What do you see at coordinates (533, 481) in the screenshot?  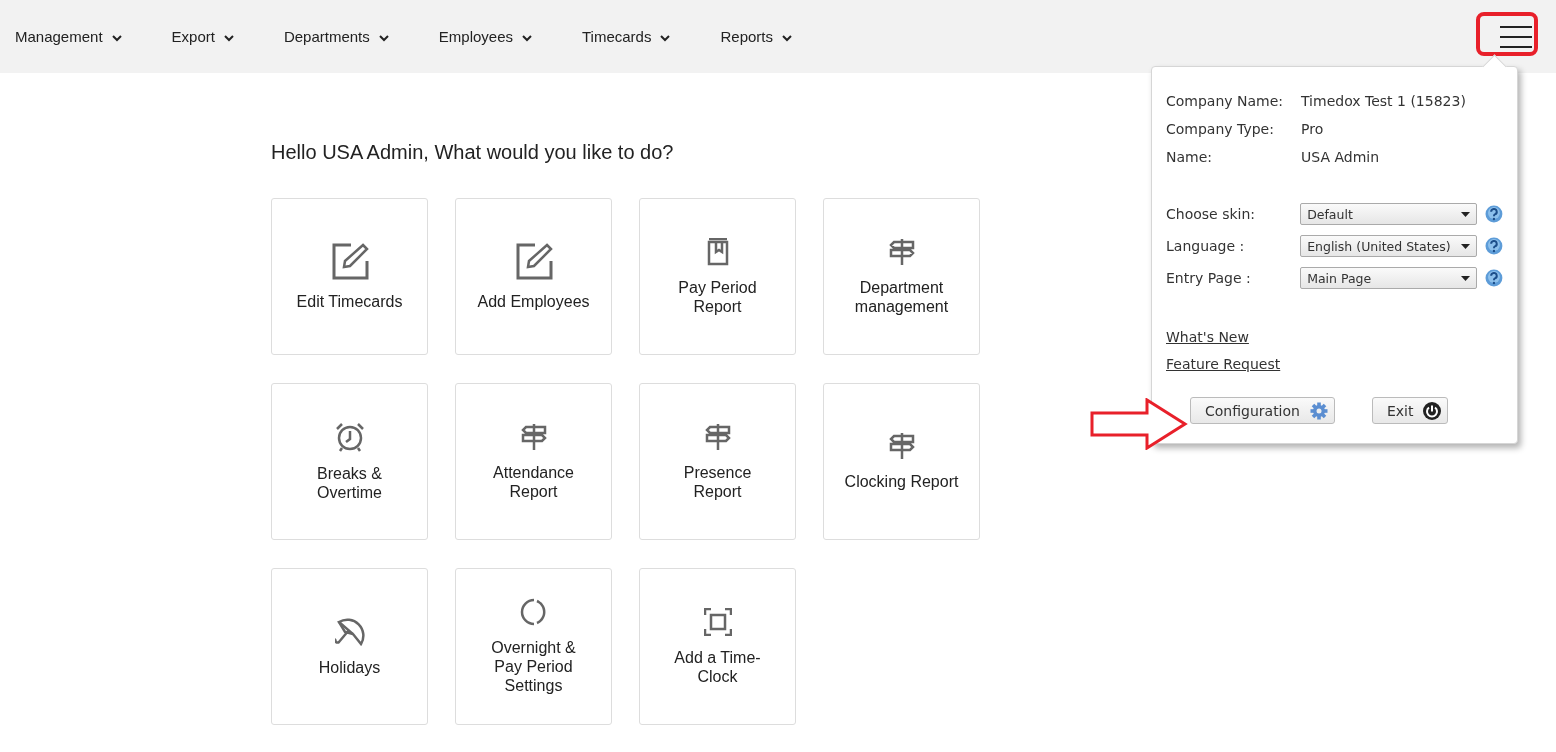 I see `tile-label: Attendance Report` at bounding box center [533, 481].